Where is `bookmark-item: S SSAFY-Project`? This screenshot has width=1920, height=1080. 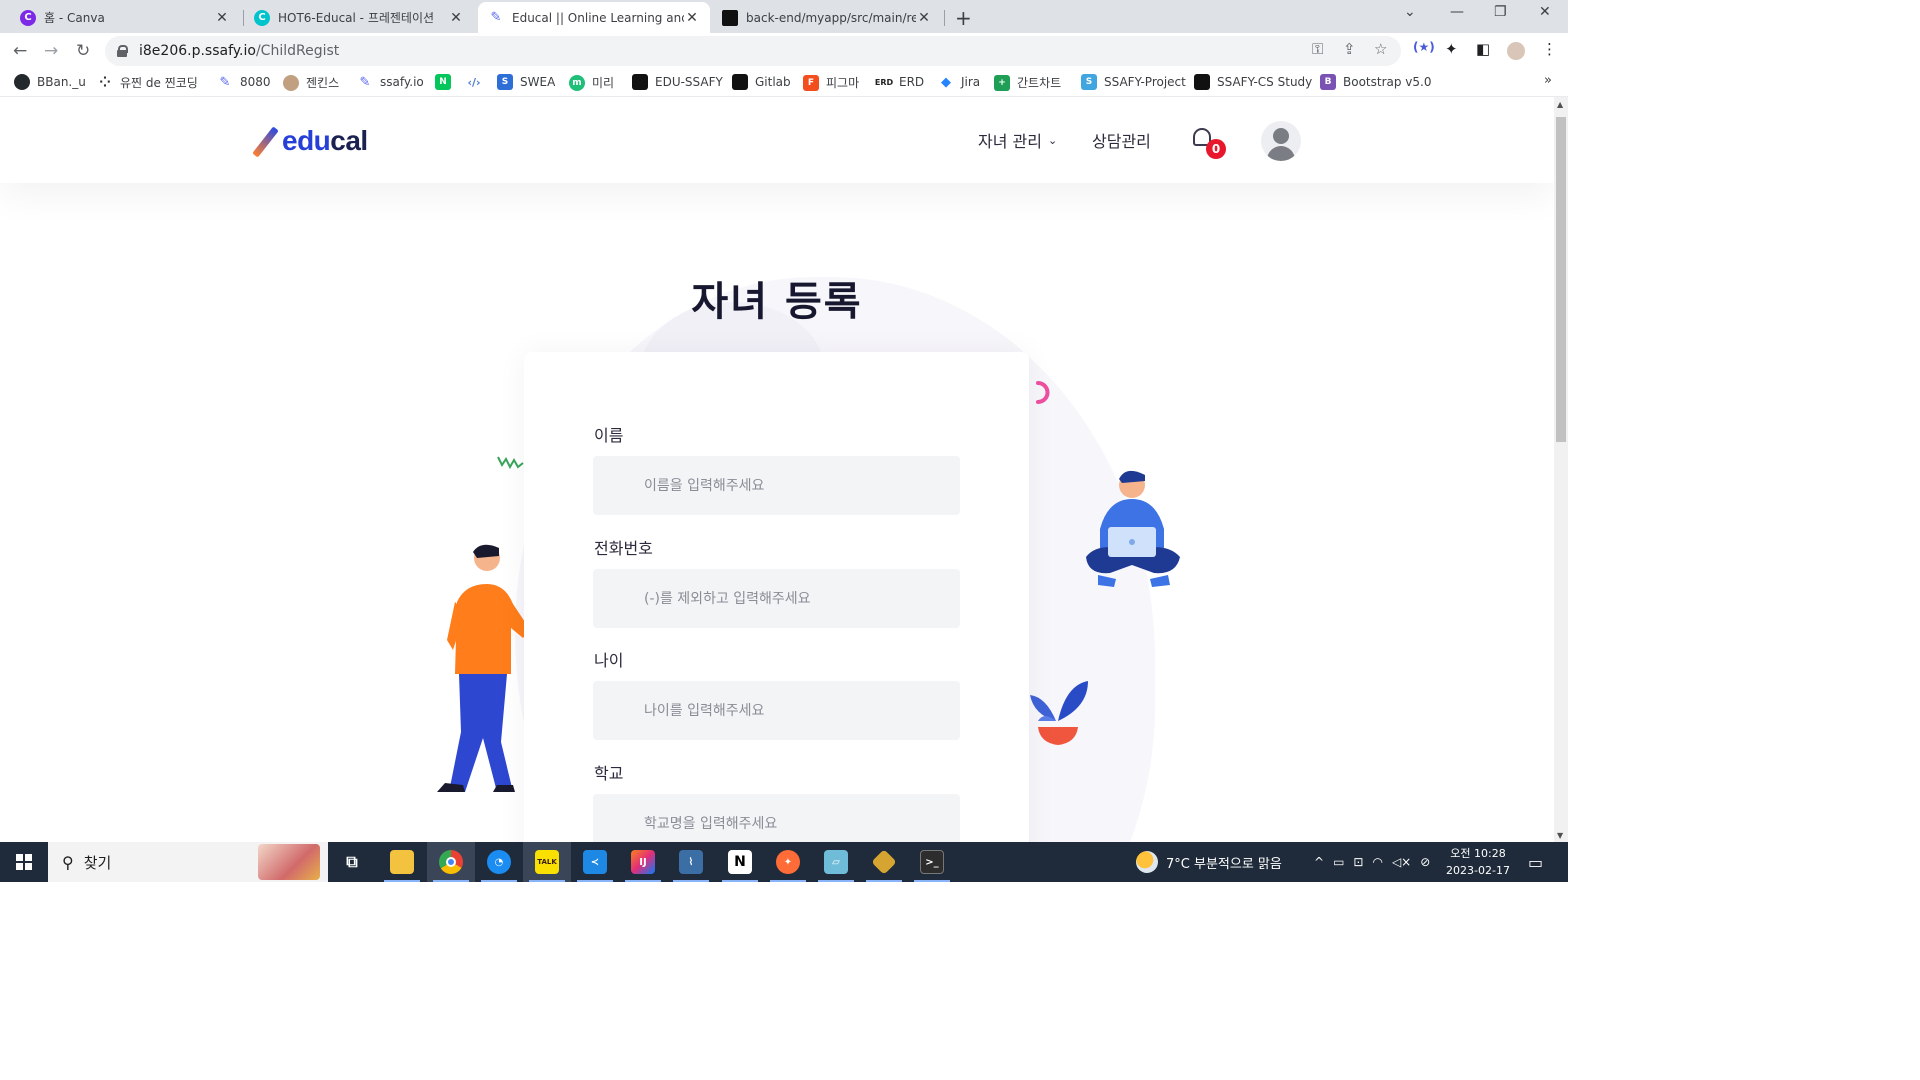
bookmark-item: S SSAFY-Project is located at coordinates (1133, 82).